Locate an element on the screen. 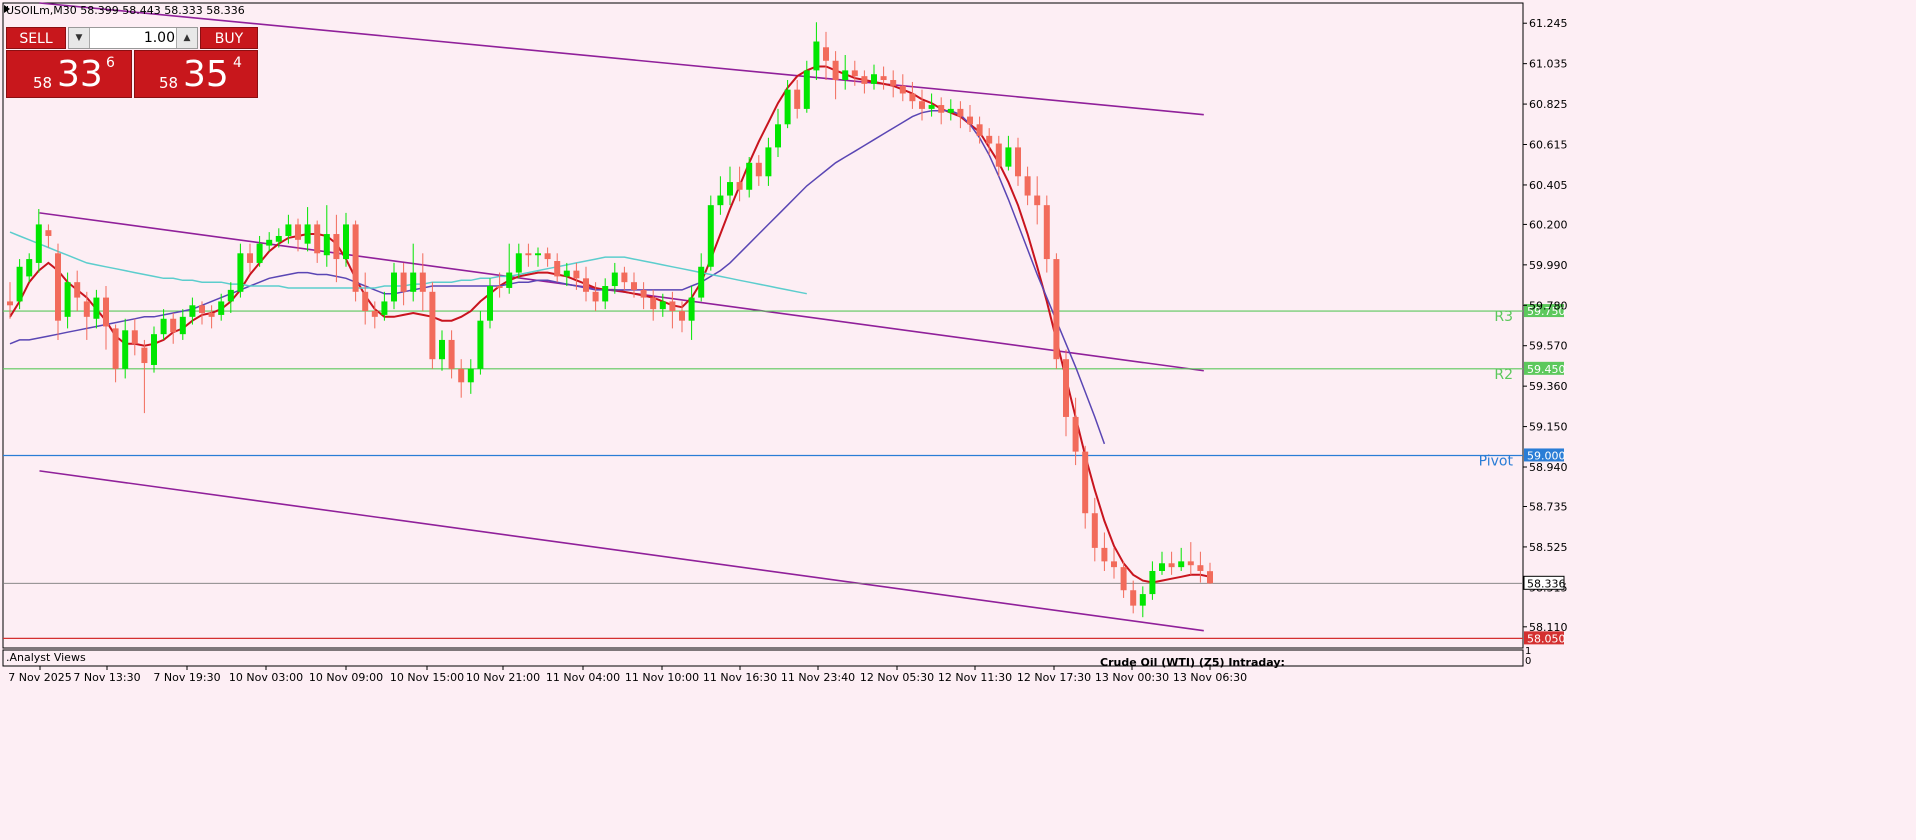 This screenshot has height=840, width=1916. lot-size-input is located at coordinates (135, 38).